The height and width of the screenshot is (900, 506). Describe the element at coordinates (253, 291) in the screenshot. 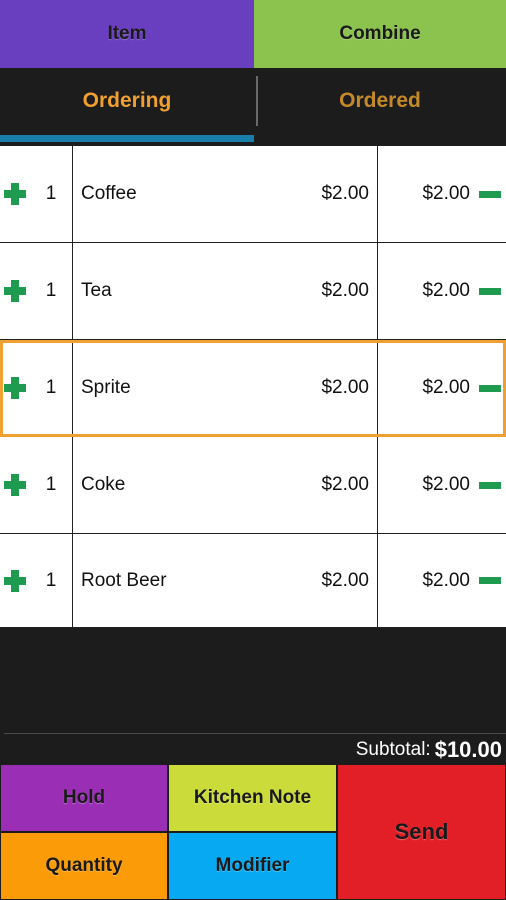

I see `order-row: 1 Tea $2.00 $2.00` at that location.